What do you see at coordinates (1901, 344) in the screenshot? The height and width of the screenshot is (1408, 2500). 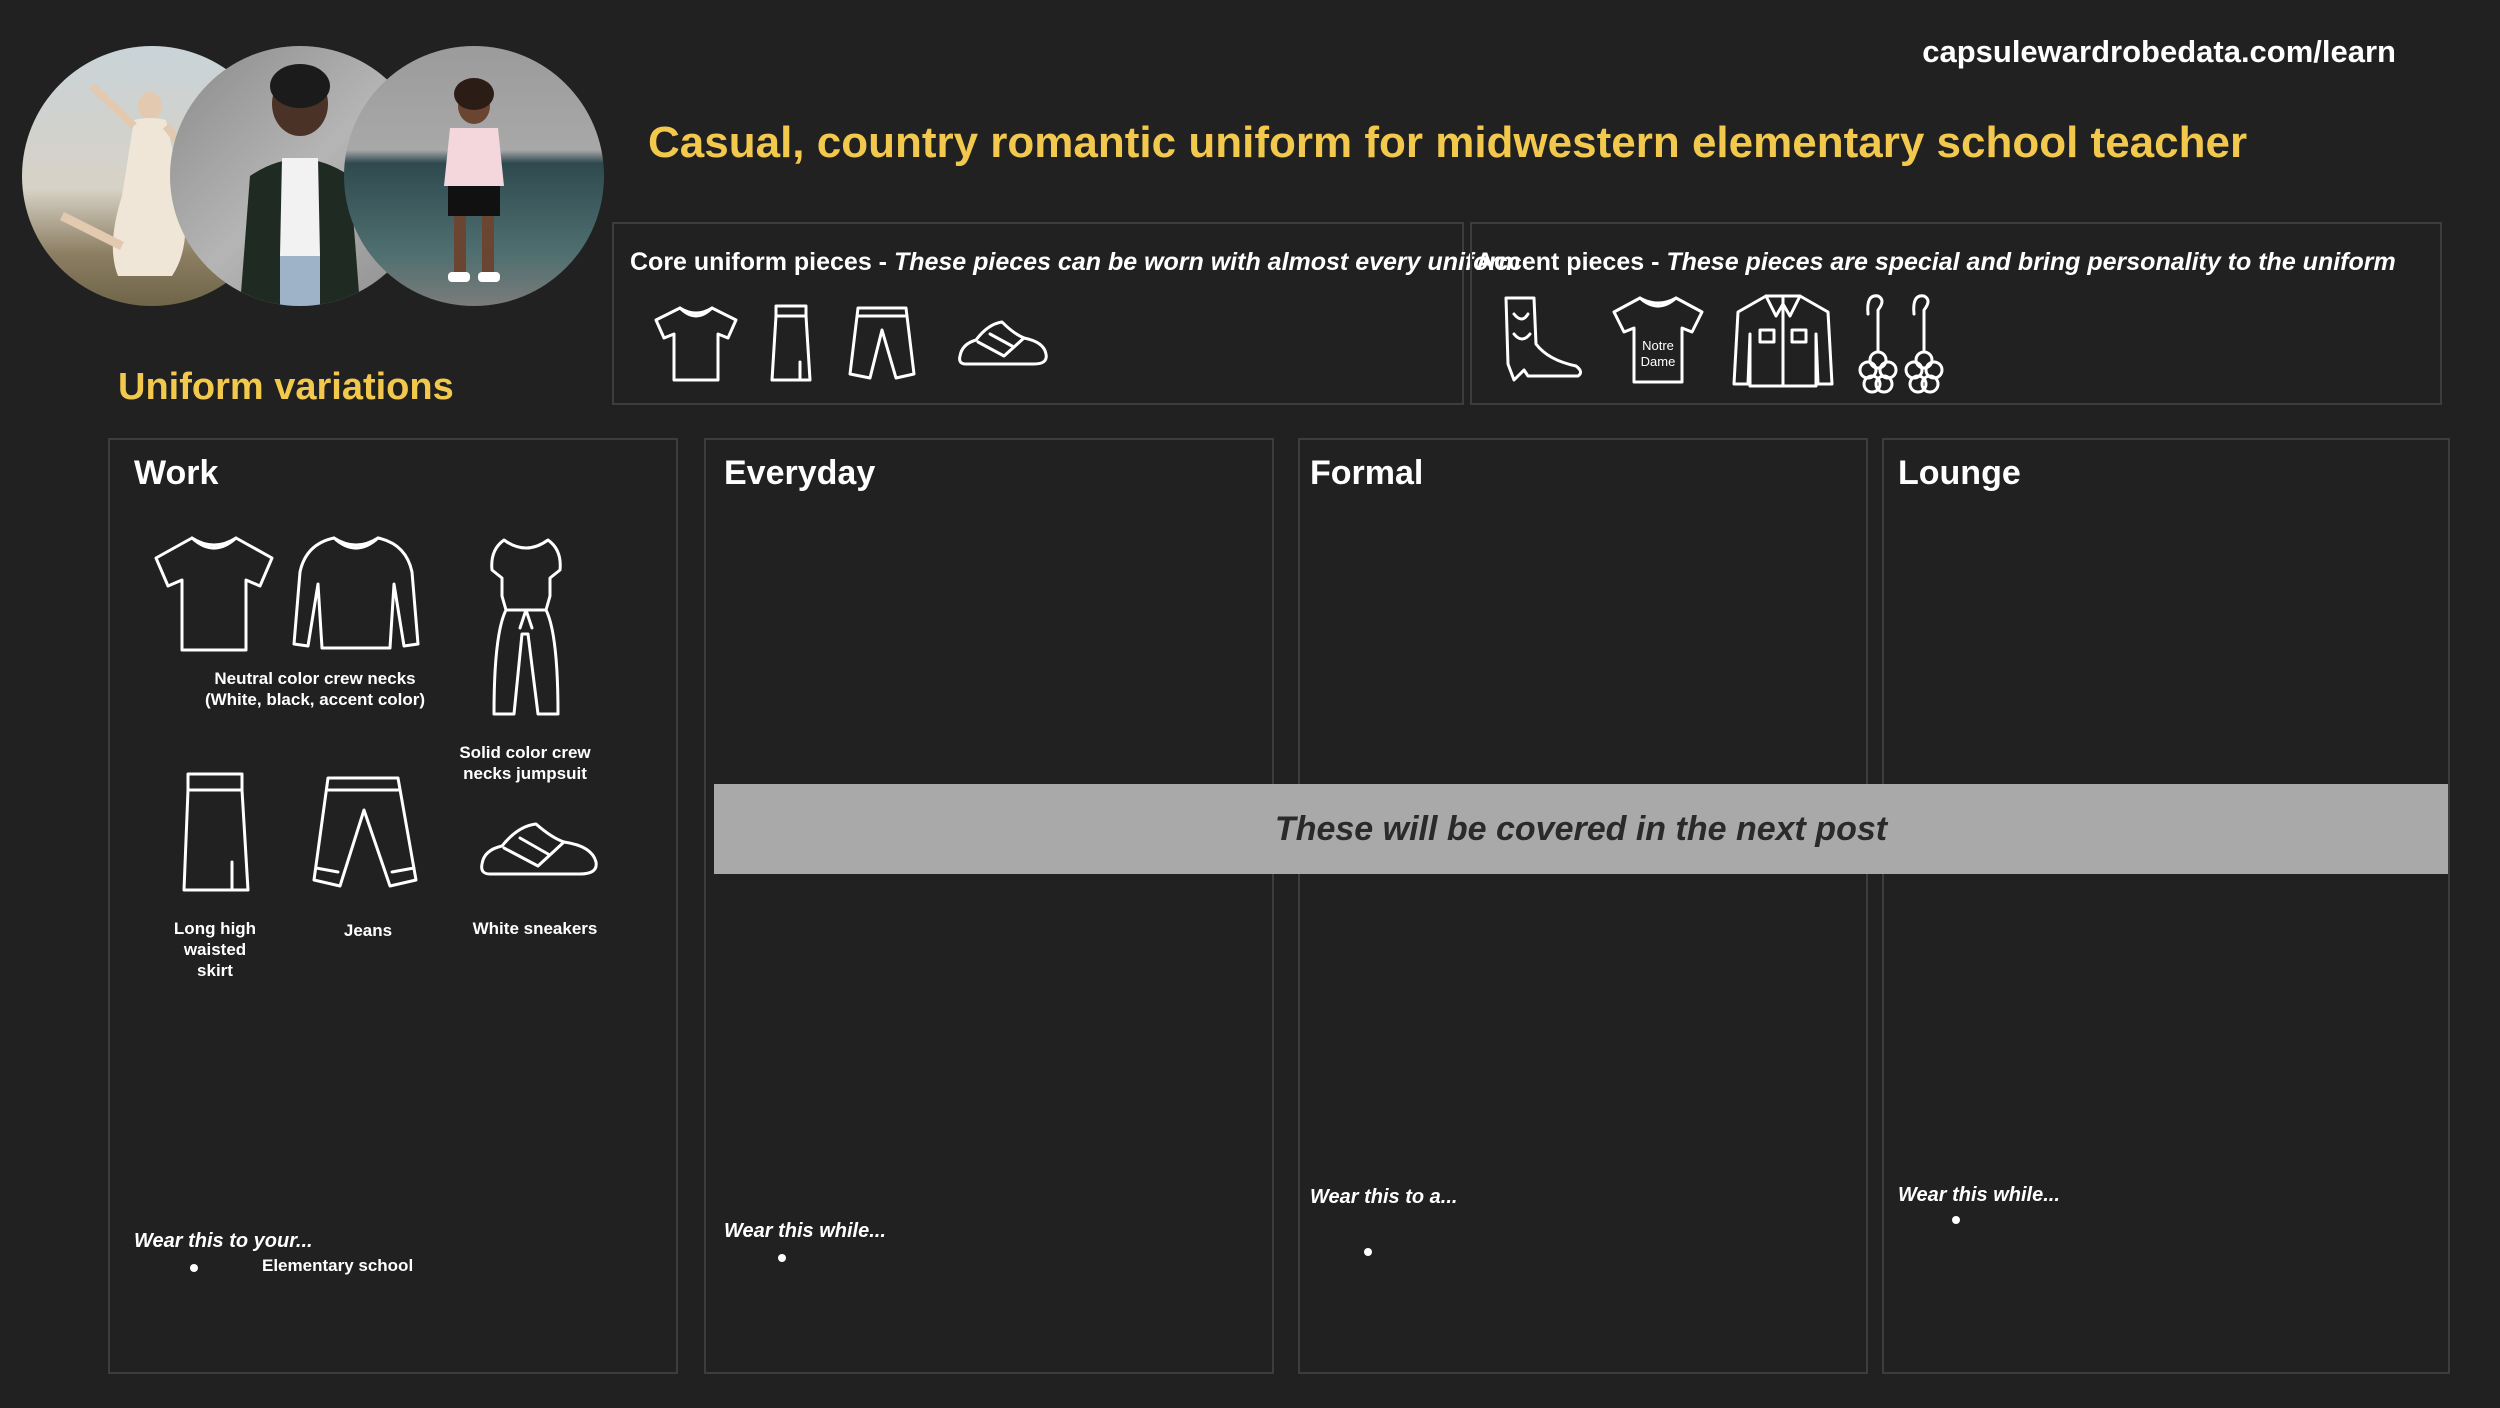 I see `flower-earrings-icon` at bounding box center [1901, 344].